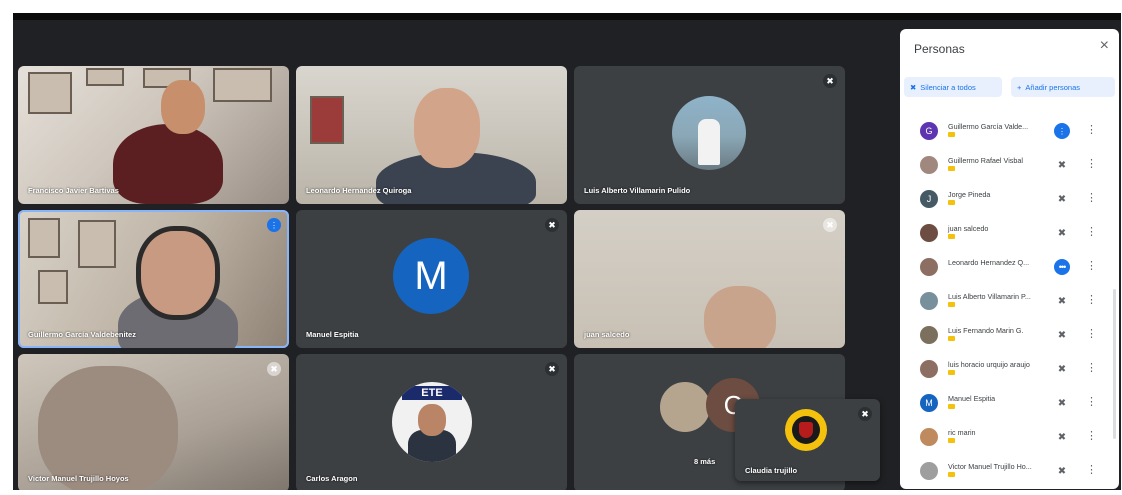 Image resolution: width=1122 pixels, height=495 pixels. Describe the element at coordinates (1104, 46) in the screenshot. I see `close-icon: ×` at that location.